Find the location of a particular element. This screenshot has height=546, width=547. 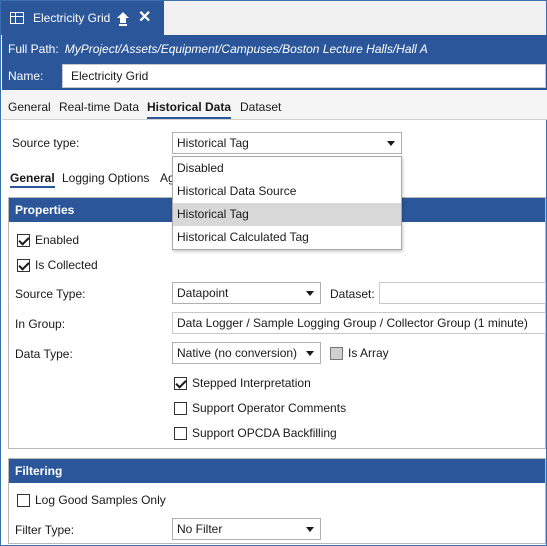

enabled-checkbox: Enabled is located at coordinates (48, 240).